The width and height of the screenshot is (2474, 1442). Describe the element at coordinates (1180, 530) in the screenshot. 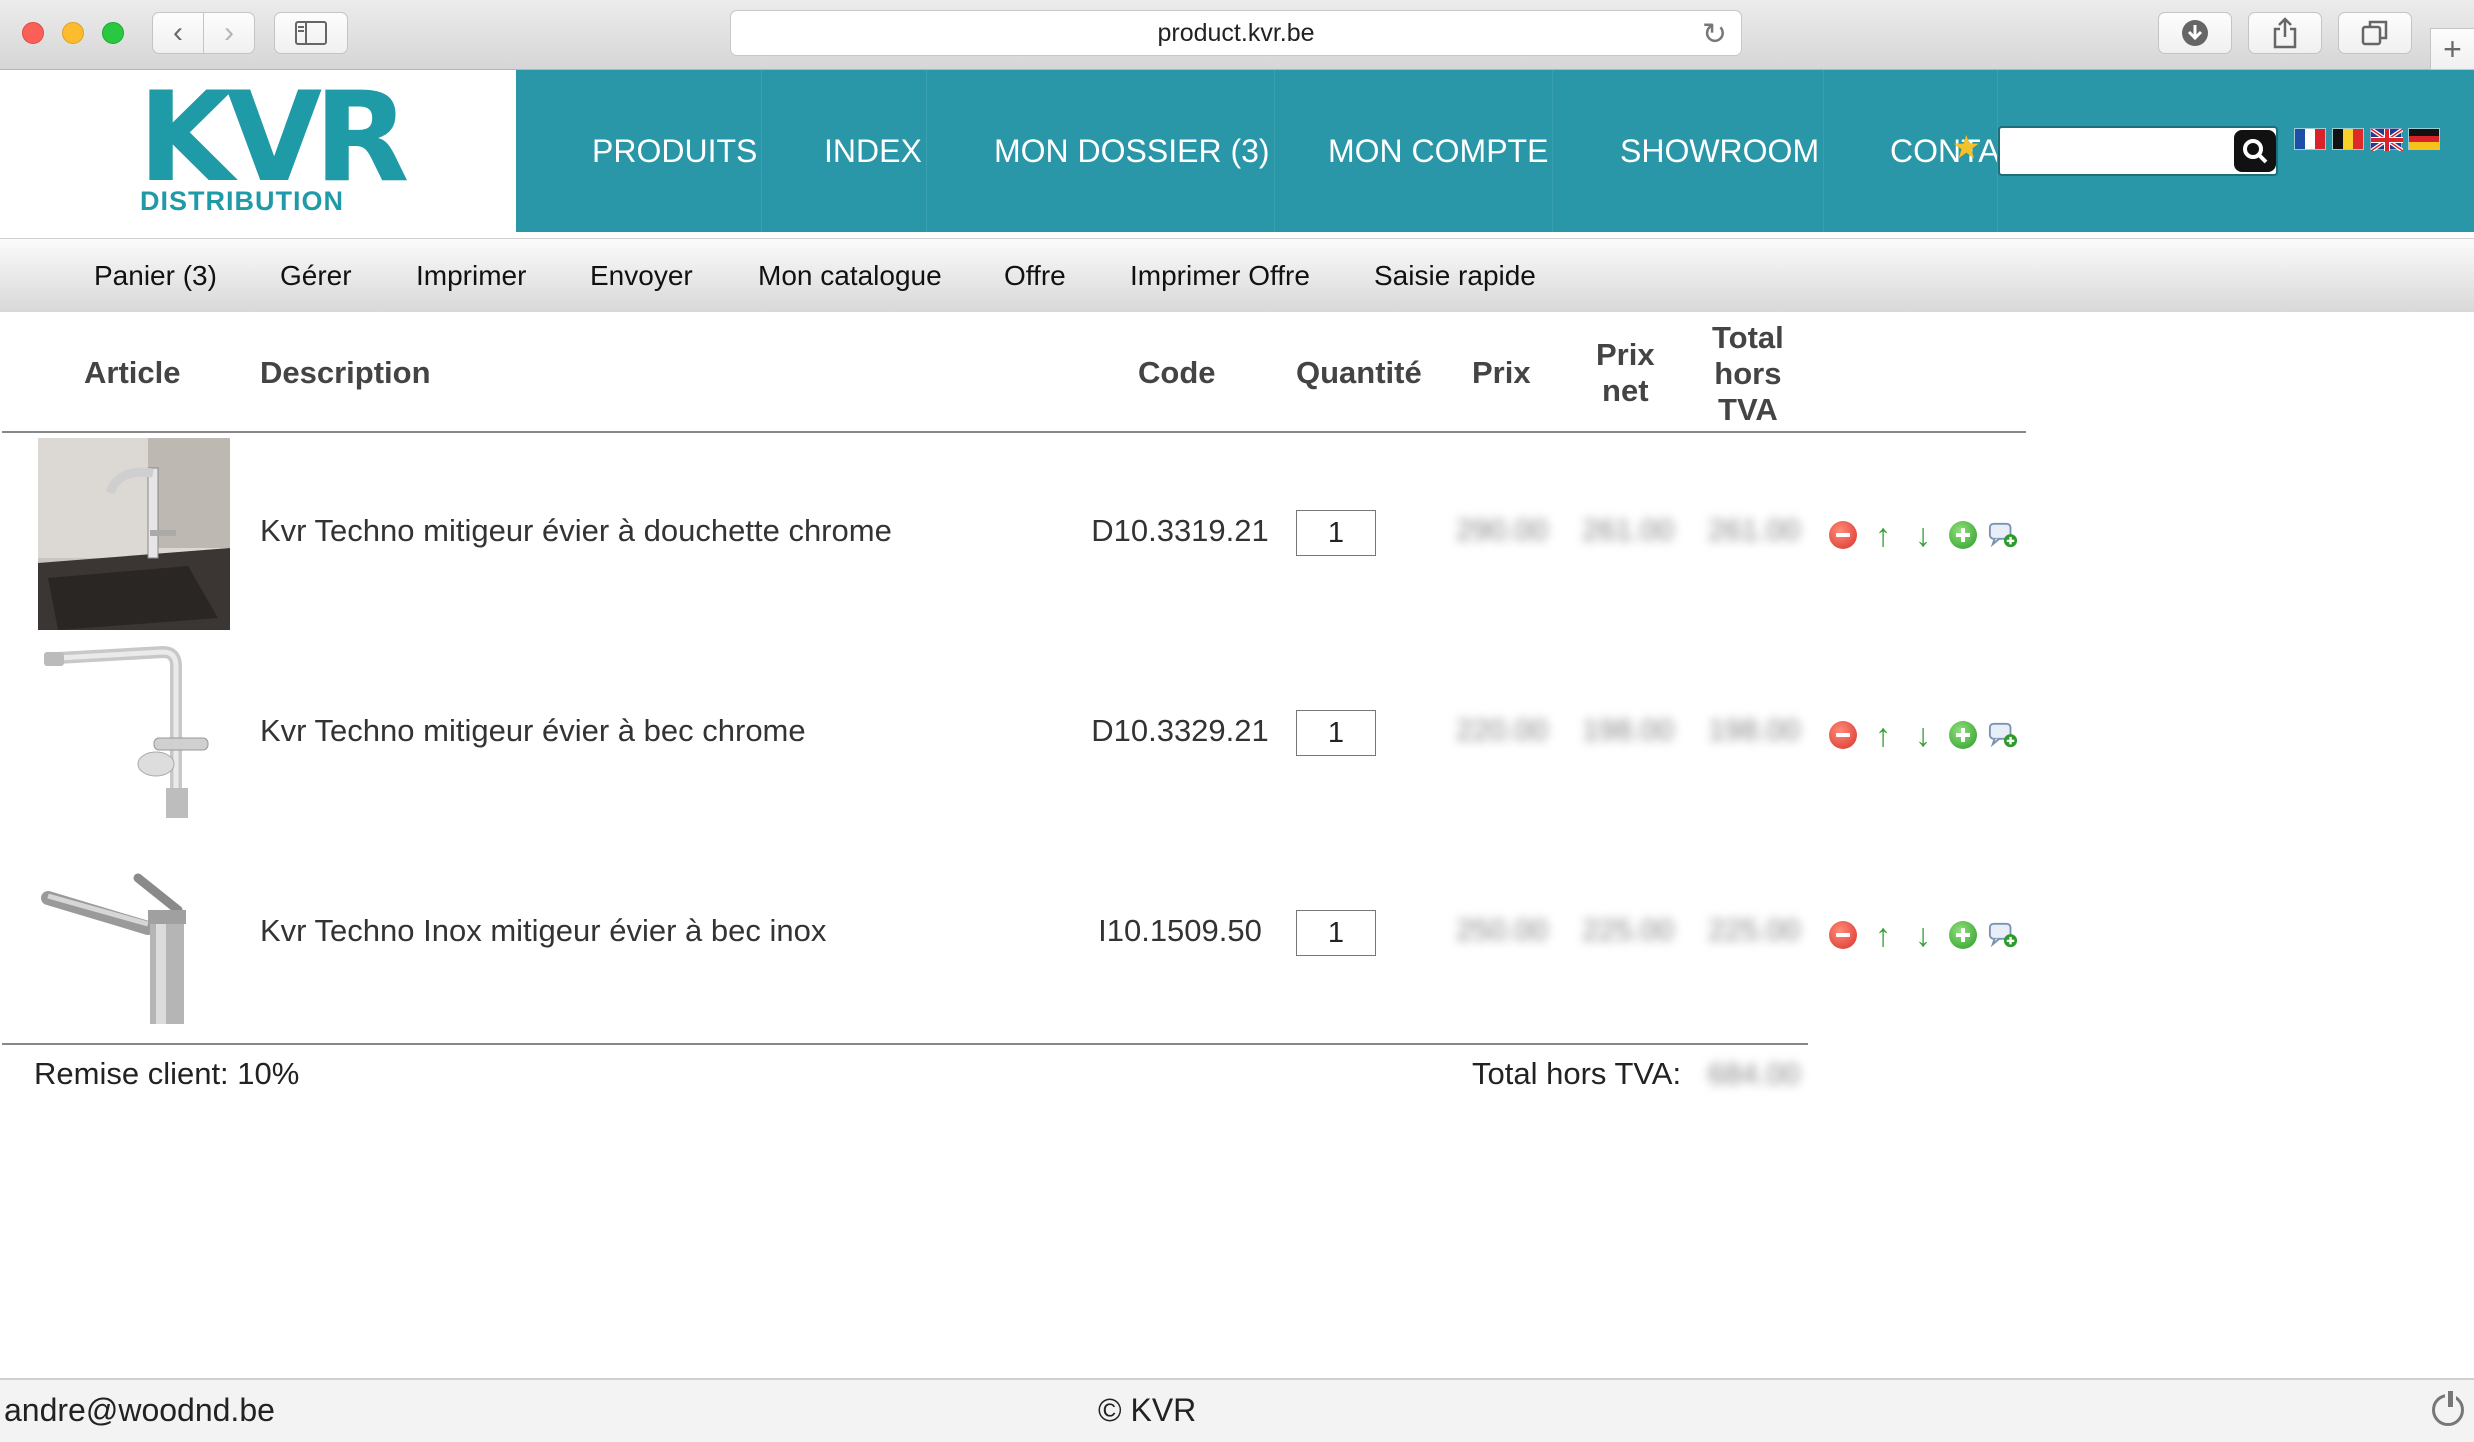

I see `product-code: D10.3319.21` at that location.